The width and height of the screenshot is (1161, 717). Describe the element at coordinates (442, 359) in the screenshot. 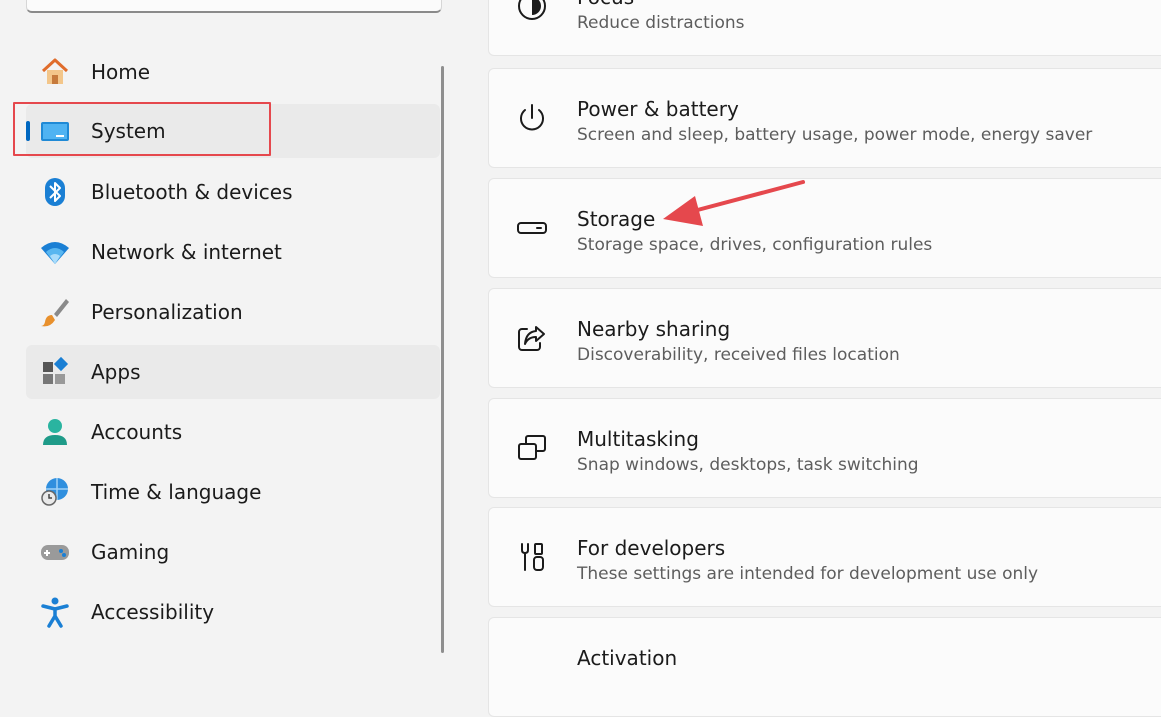

I see `sidebar-scrollbar` at that location.